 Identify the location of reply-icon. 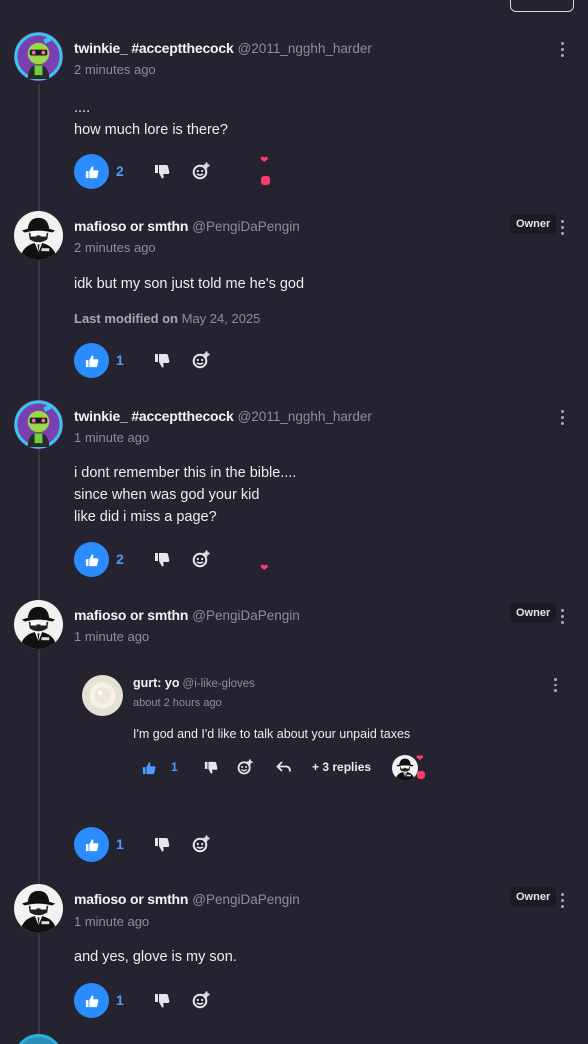
(284, 767).